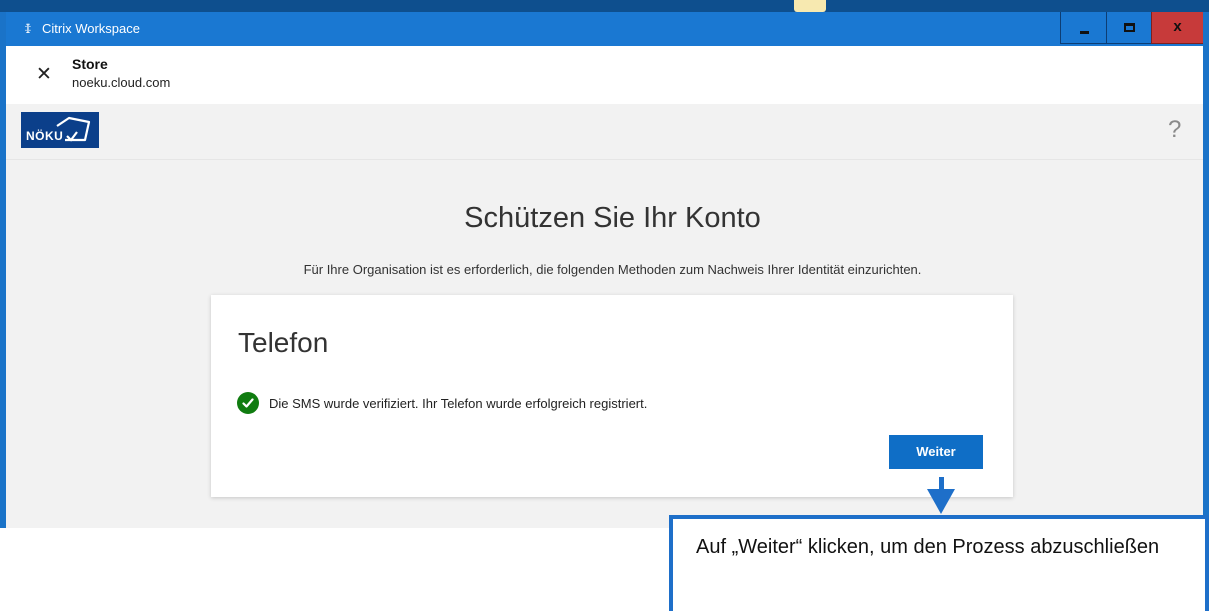 Image resolution: width=1209 pixels, height=611 pixels. I want to click on maximize-icon, so click(1129, 27).